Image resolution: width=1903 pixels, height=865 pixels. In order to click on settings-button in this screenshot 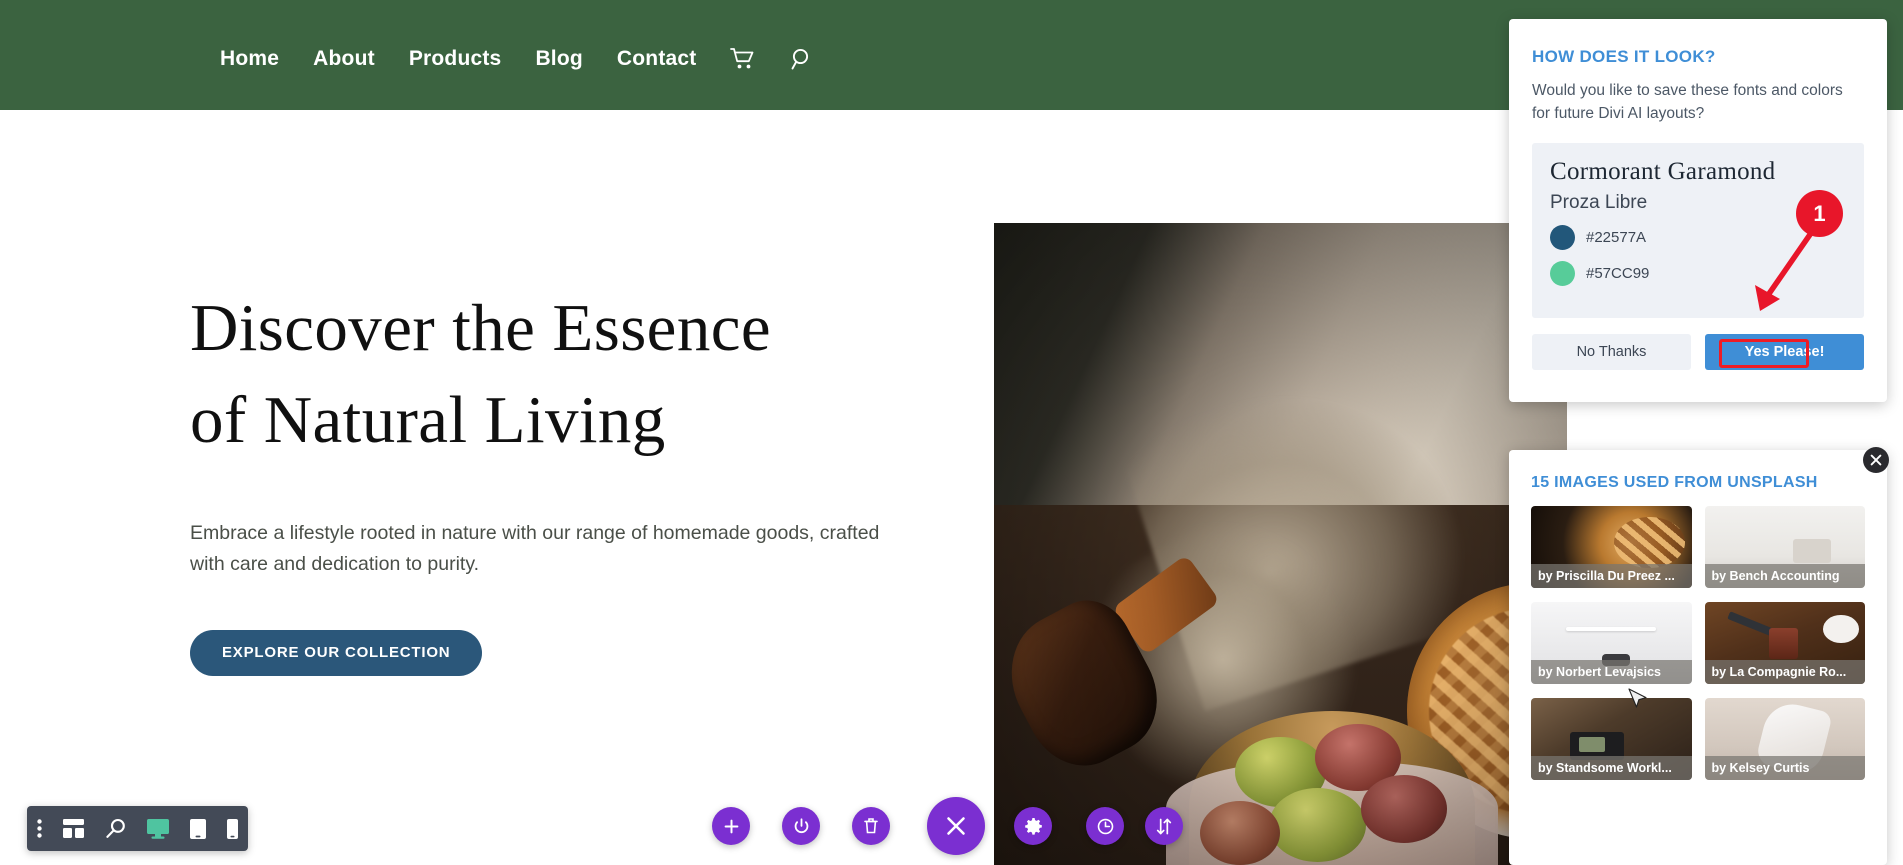, I will do `click(1033, 826)`.